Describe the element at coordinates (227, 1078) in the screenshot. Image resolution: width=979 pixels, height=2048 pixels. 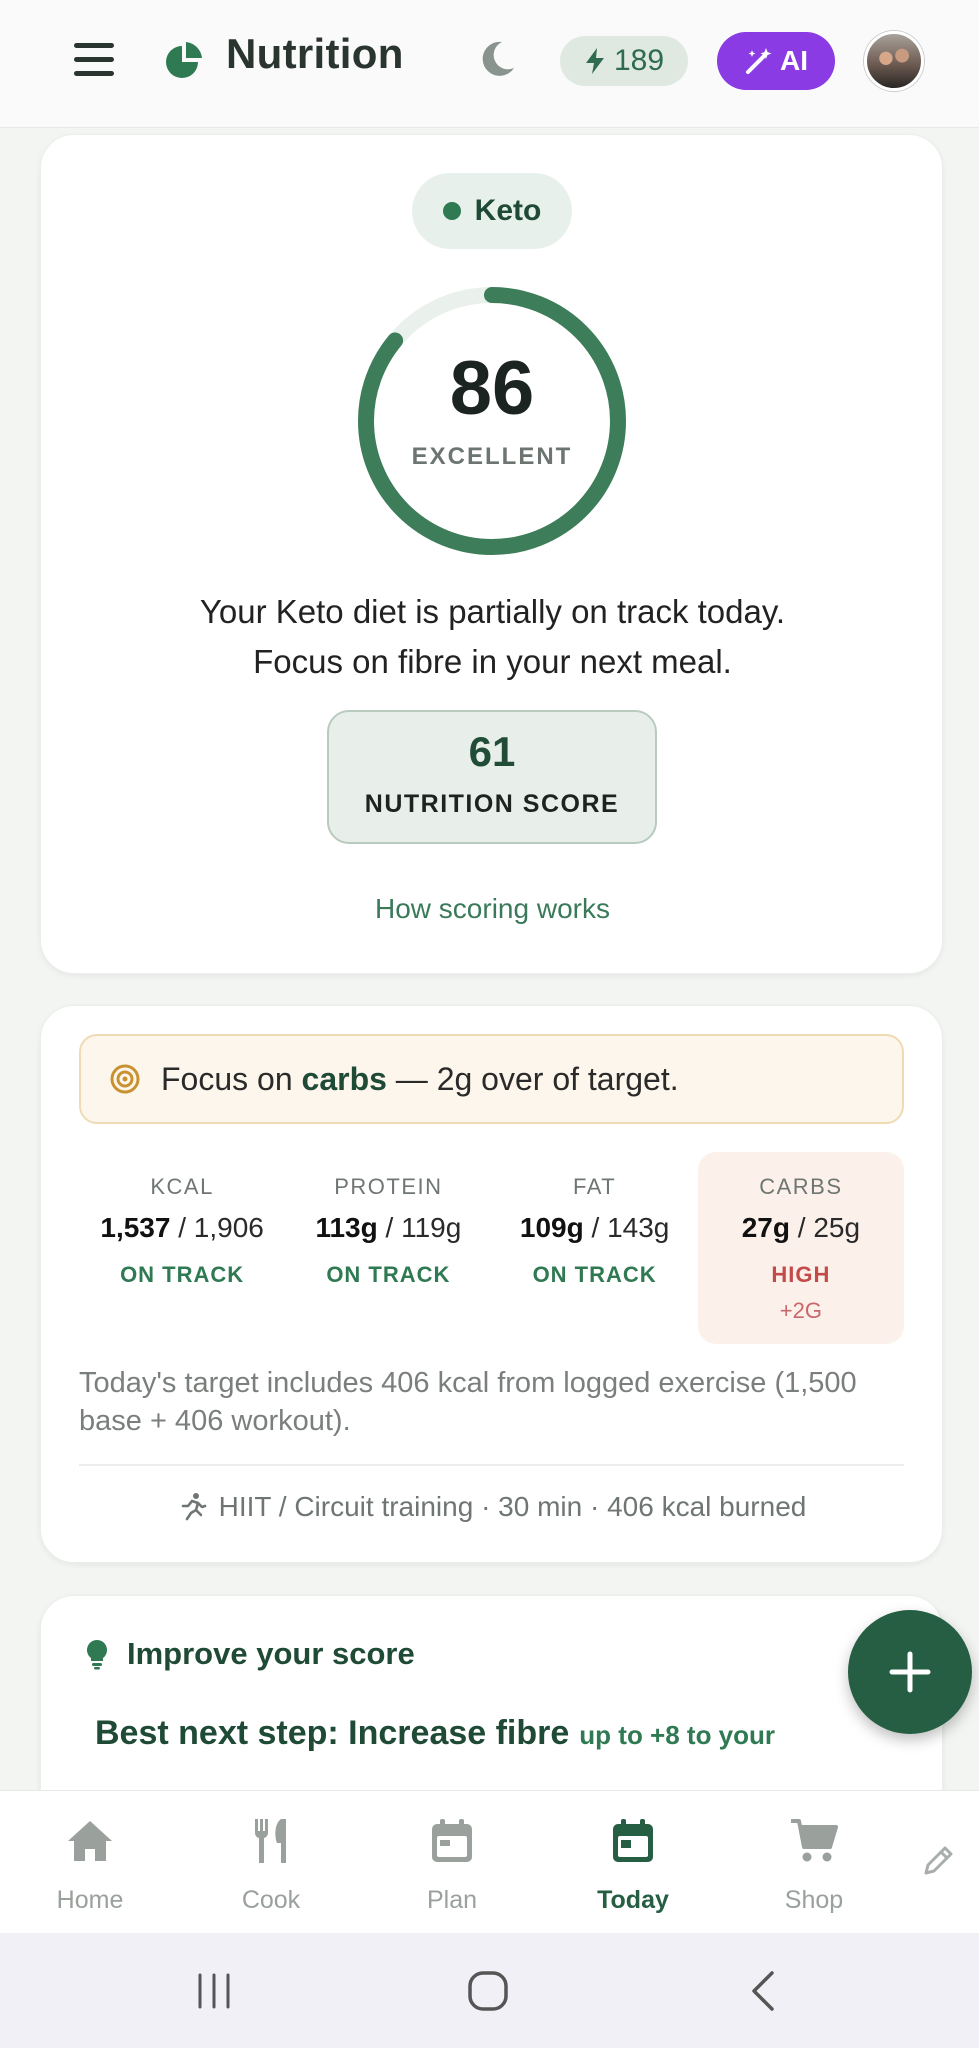
I see `focus-prefix: Focus on` at that location.